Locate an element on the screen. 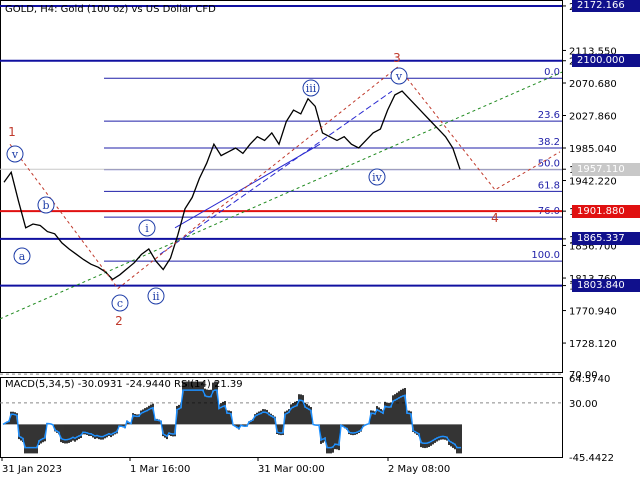 This screenshot has width=640, height=480. trend-channel-upper is located at coordinates (276, 172).